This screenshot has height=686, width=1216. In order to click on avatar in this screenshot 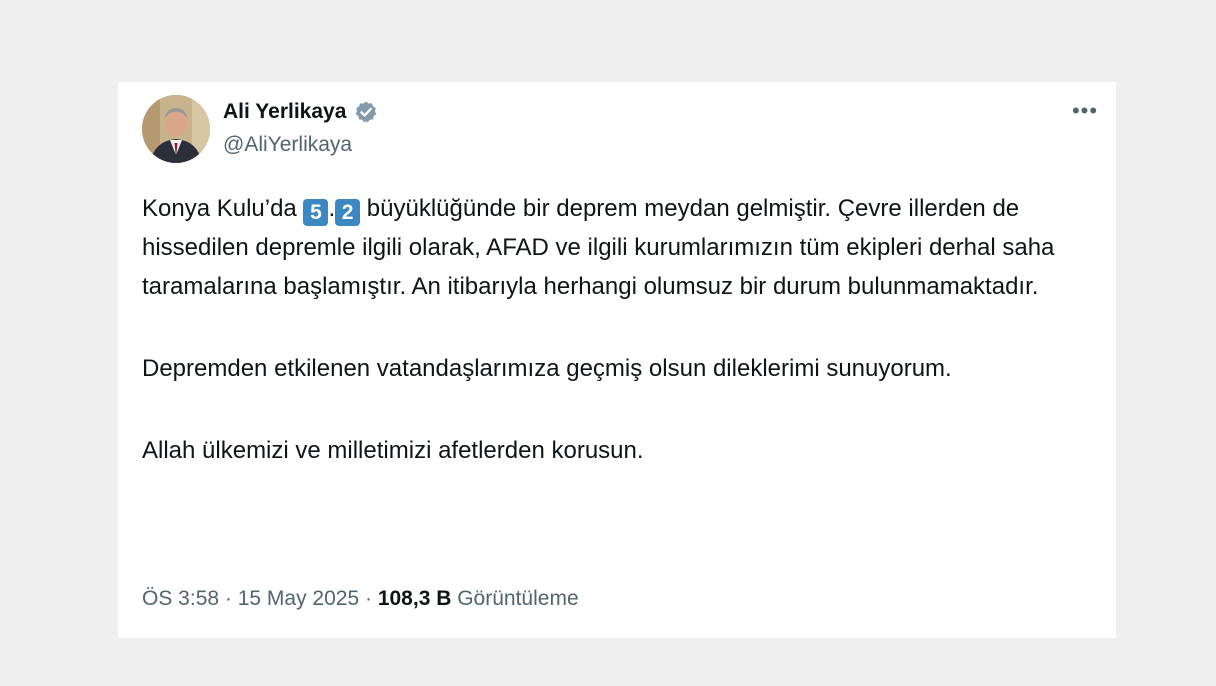, I will do `click(176, 129)`.